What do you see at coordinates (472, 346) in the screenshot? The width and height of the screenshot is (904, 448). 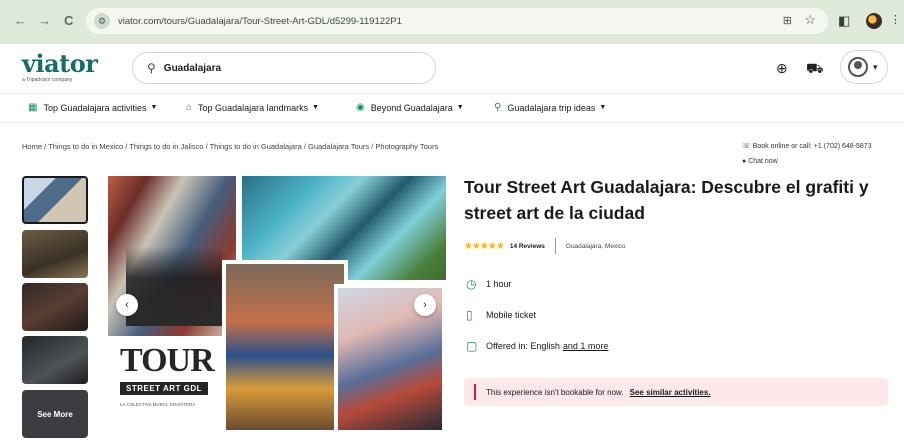 I see `chat-icon: ▢` at bounding box center [472, 346].